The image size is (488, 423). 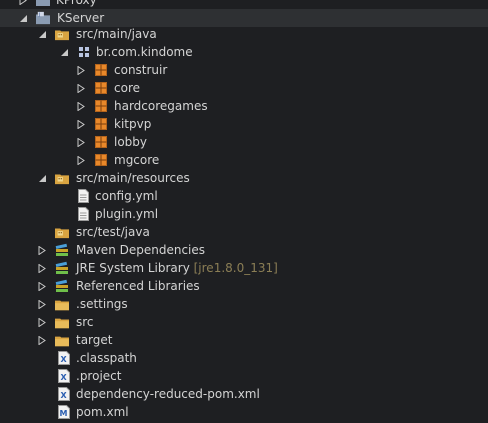 I want to click on tree-item-label-text: JRE System Library, so click(x=133, y=268).